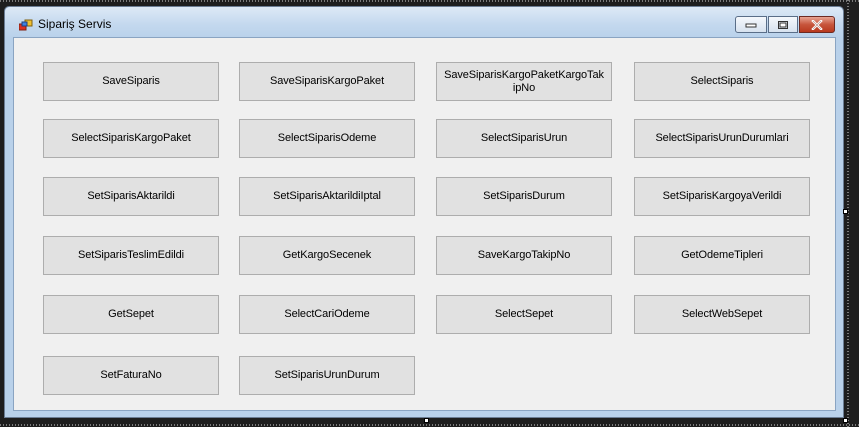 The image size is (859, 427). What do you see at coordinates (722, 138) in the screenshot?
I see `select-siparis-urun-durumlari-button: SelectSiparisUrunDurumlari` at bounding box center [722, 138].